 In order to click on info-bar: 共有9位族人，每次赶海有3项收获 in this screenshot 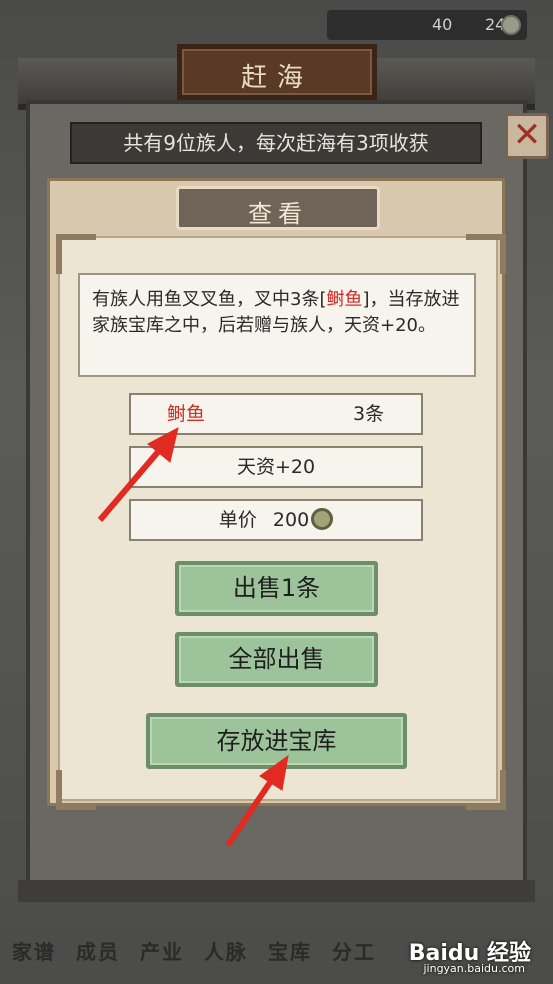, I will do `click(276, 143)`.